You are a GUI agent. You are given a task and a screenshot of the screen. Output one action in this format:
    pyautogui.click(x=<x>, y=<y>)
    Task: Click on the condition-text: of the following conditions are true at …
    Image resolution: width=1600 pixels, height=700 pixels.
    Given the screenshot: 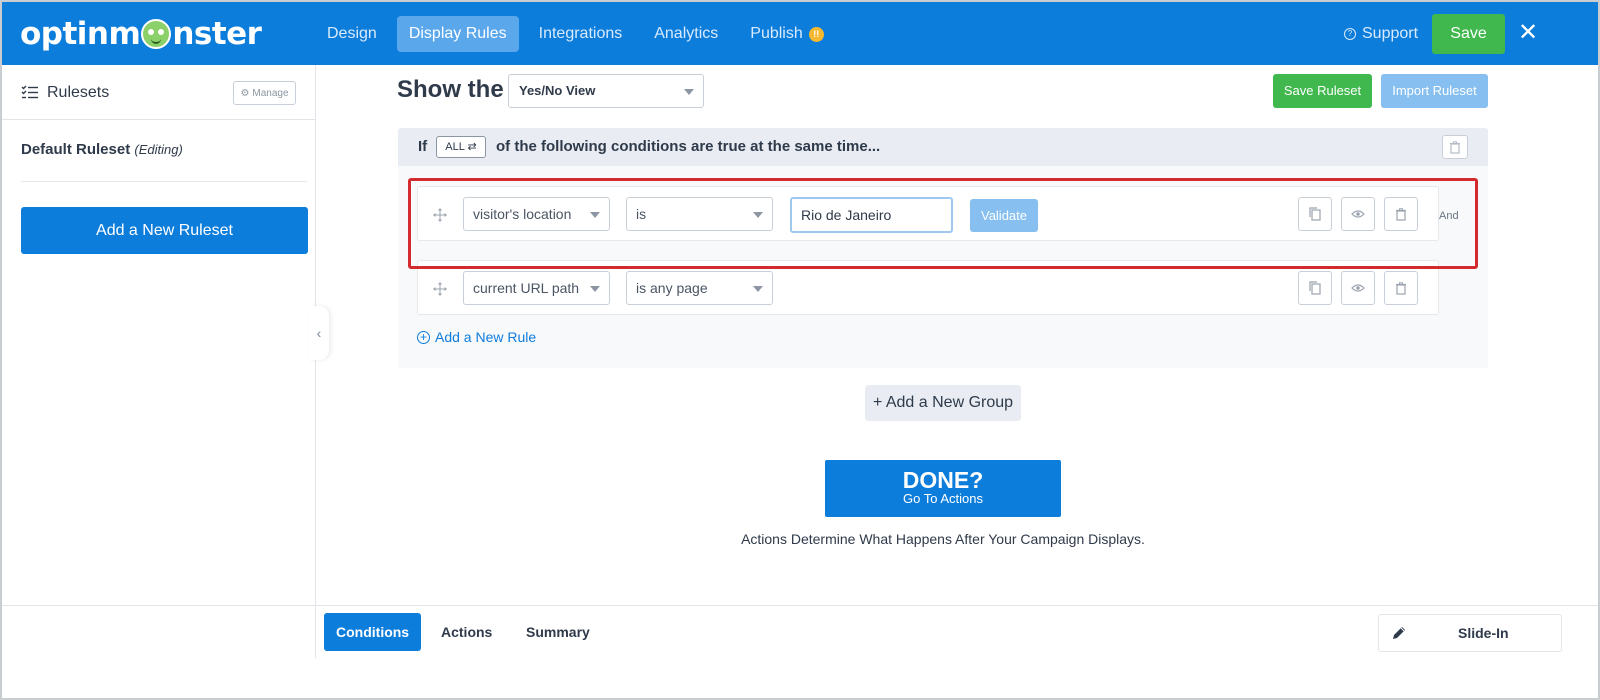 What is the action you would take?
    pyautogui.click(x=688, y=146)
    